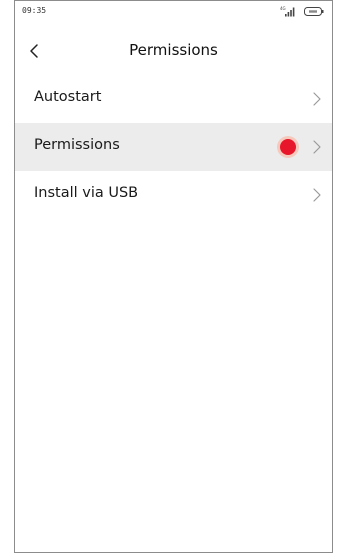  Describe the element at coordinates (173, 12) in the screenshot. I see `status-bar: 09:35 4G` at that location.